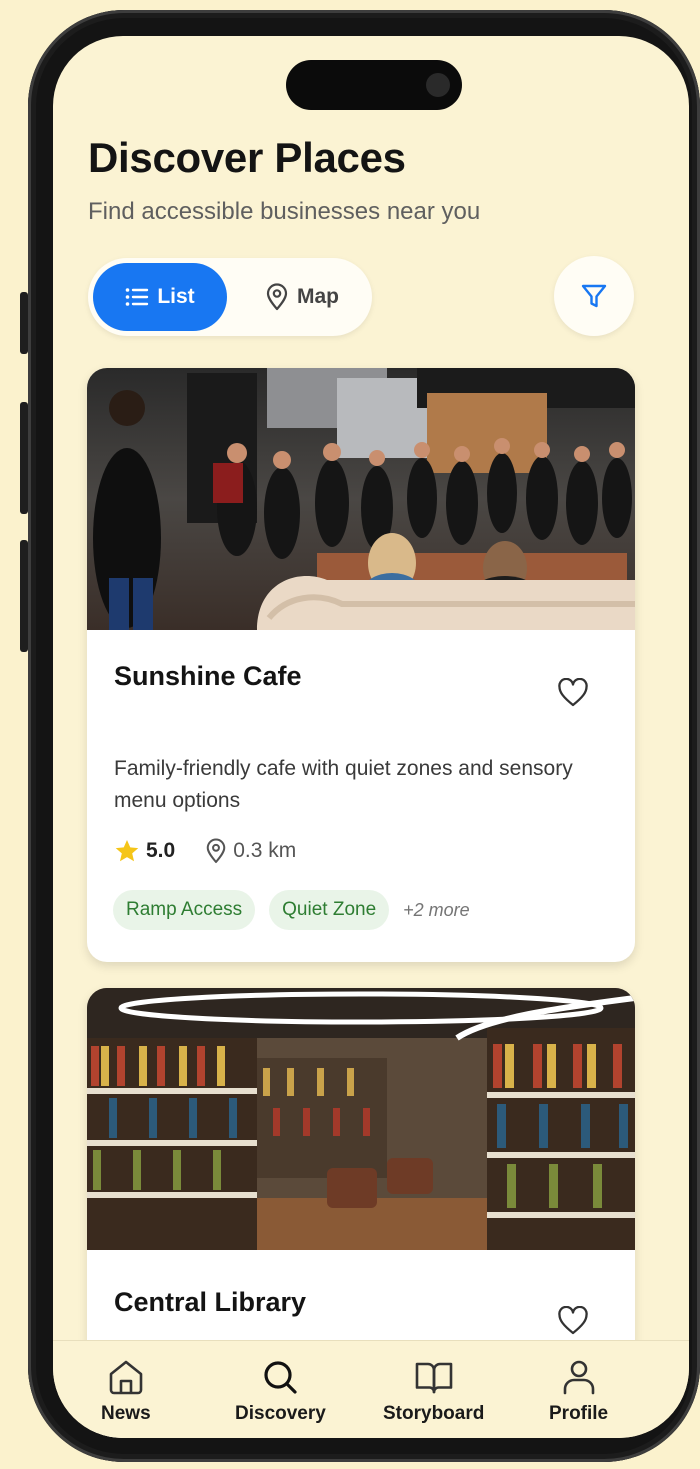 The width and height of the screenshot is (700, 1469). Describe the element at coordinates (208, 676) in the screenshot. I see `place-name: Sunshine Cafe` at that location.